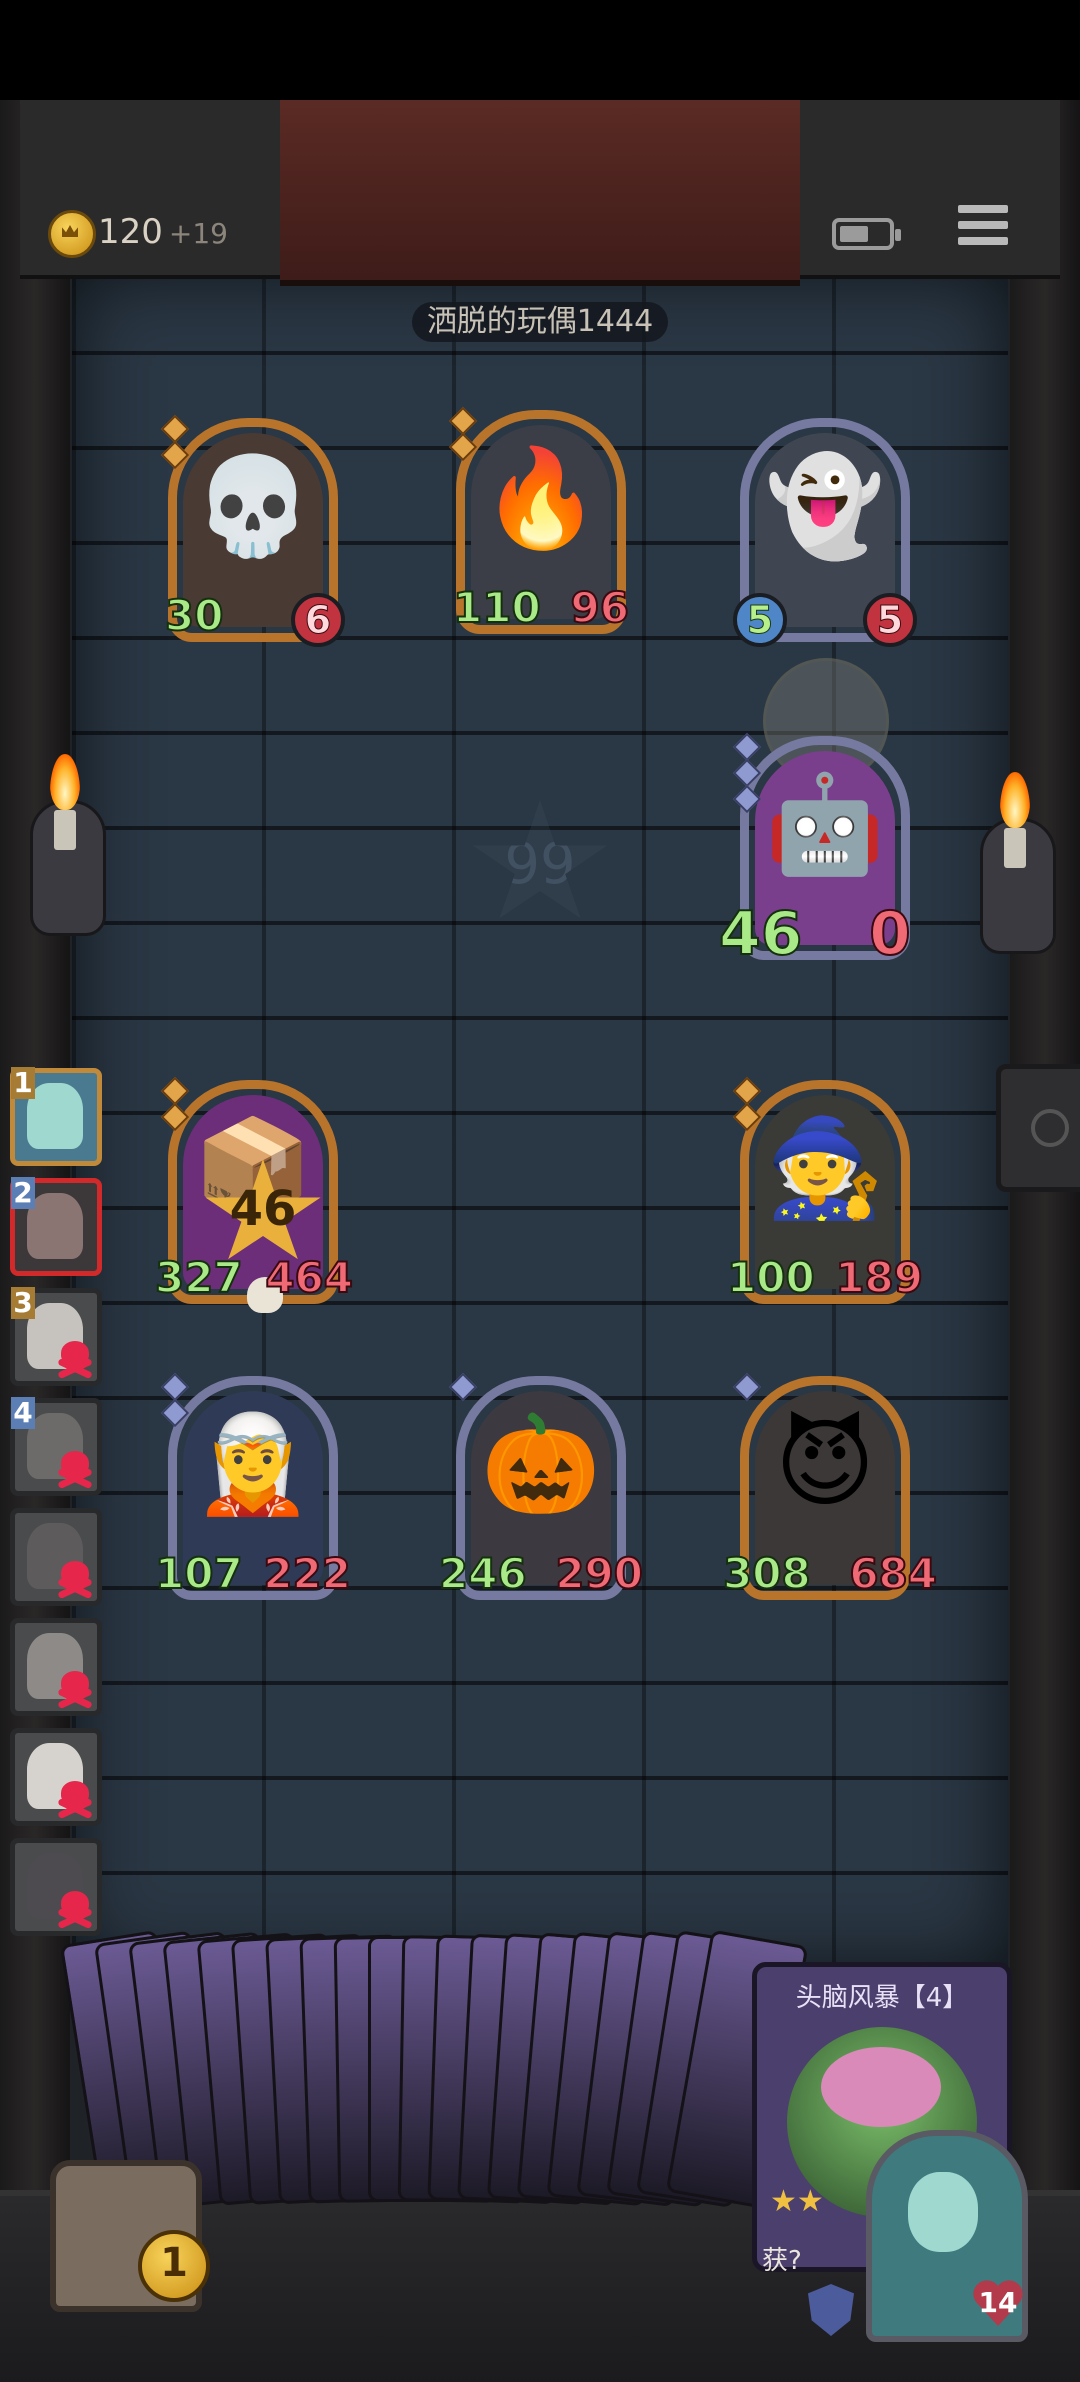 The width and height of the screenshot is (1080, 2382). I want to click on queue-slot: 2, so click(56, 1226).